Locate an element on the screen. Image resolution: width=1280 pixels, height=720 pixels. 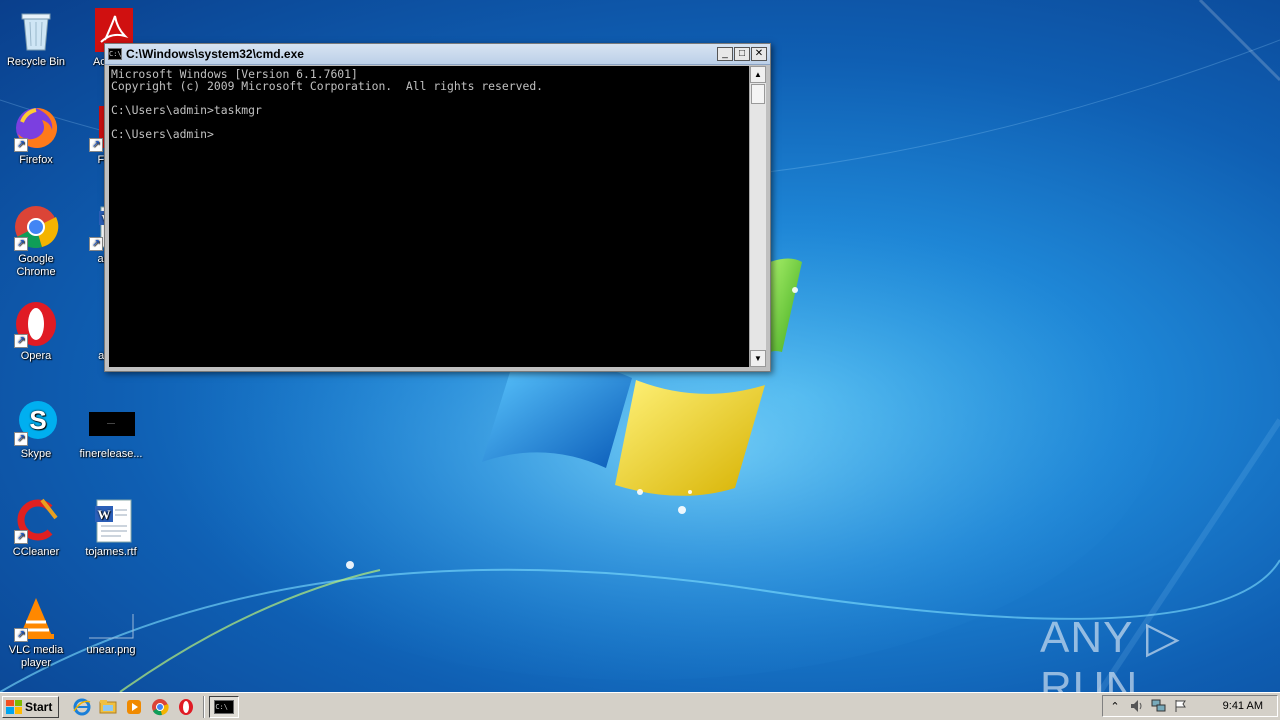
start-button: Start is located at coordinates (31, 706).